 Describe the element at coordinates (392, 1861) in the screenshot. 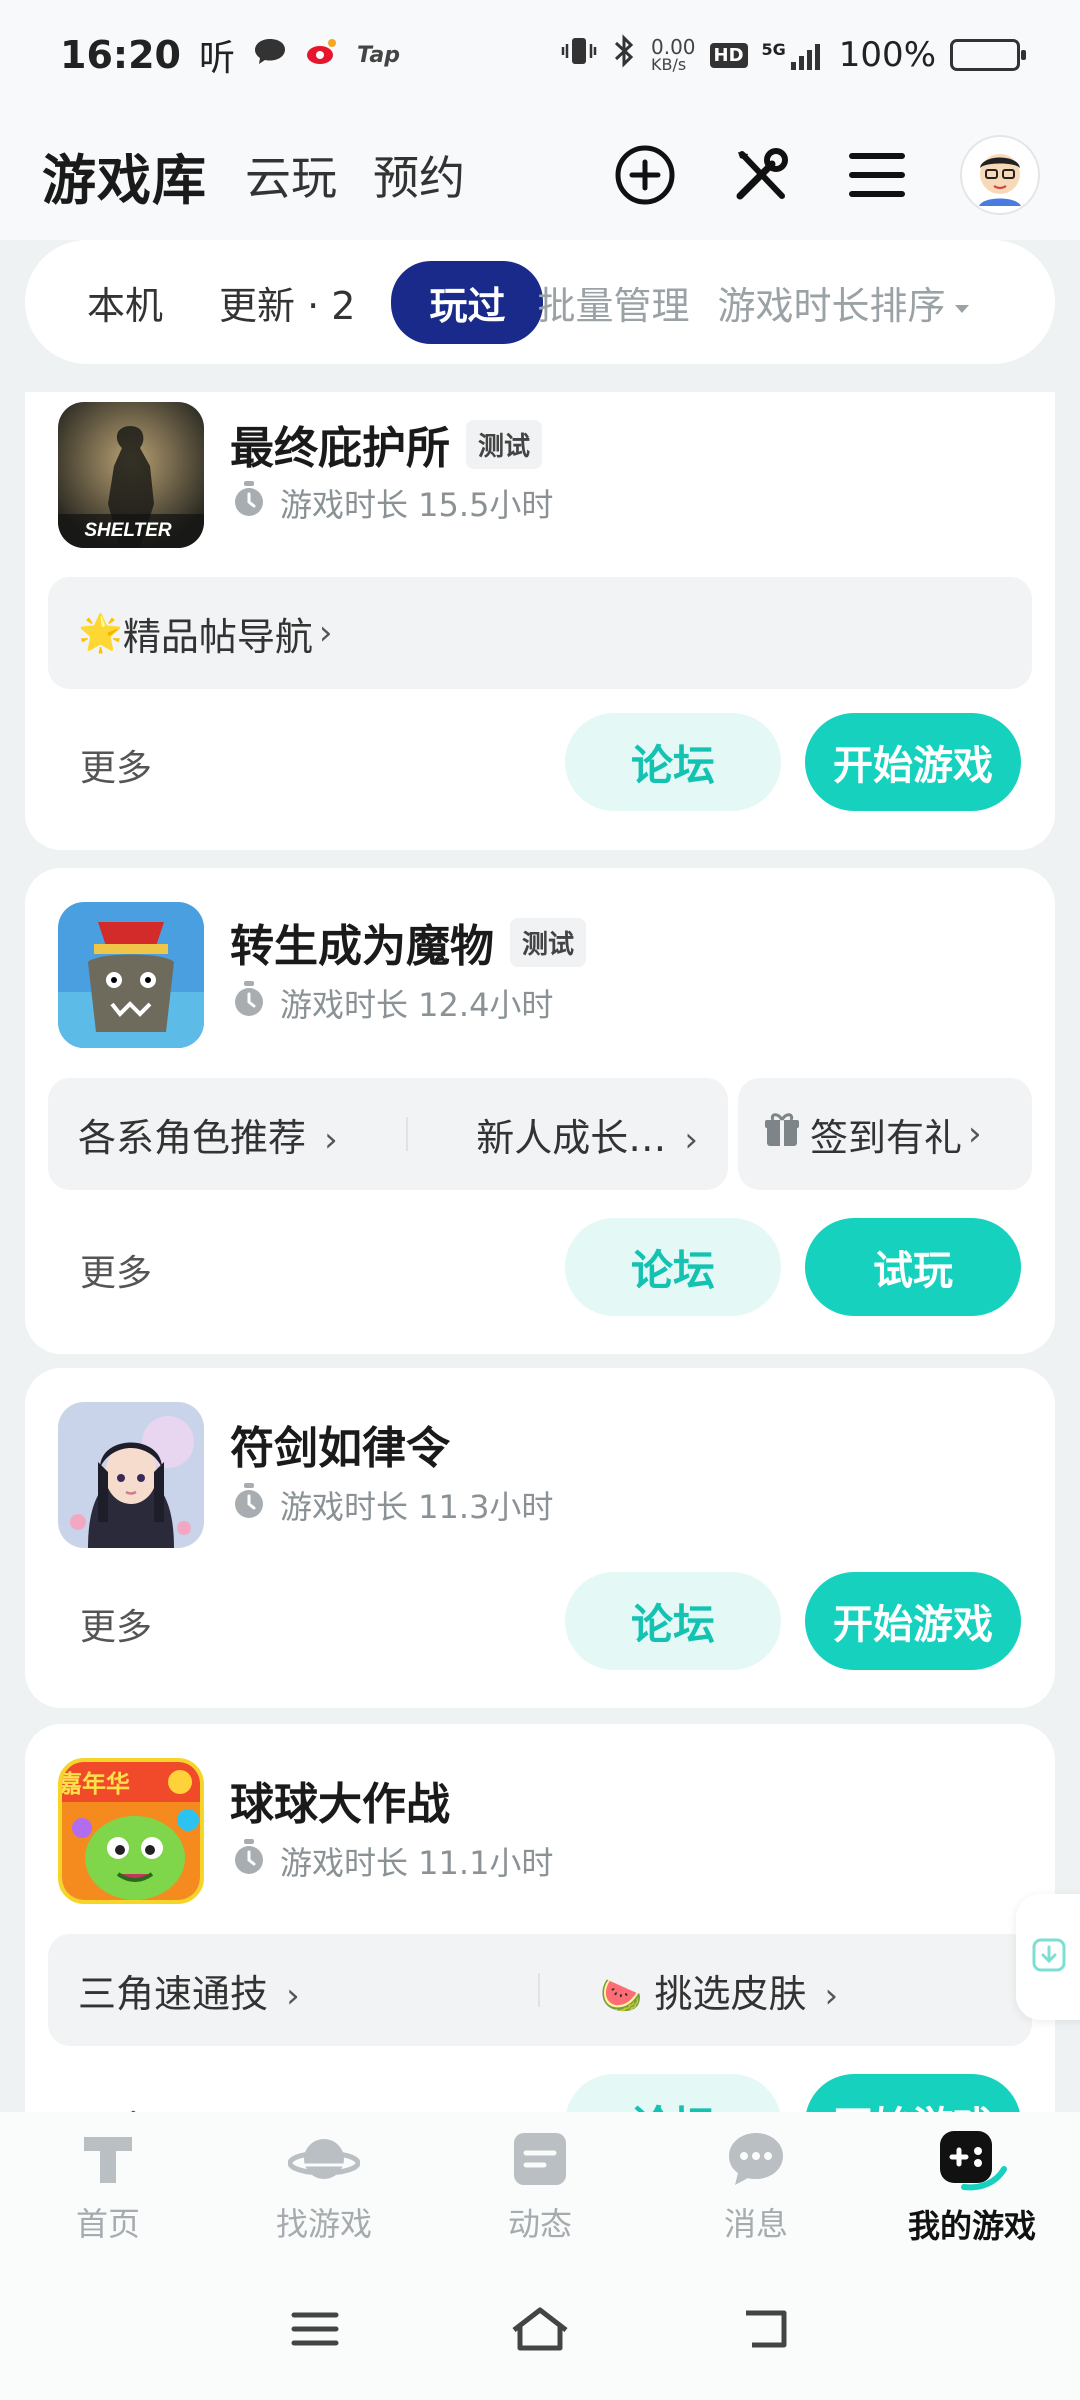

I see `playtime: 游戏时长 11.1小时` at that location.